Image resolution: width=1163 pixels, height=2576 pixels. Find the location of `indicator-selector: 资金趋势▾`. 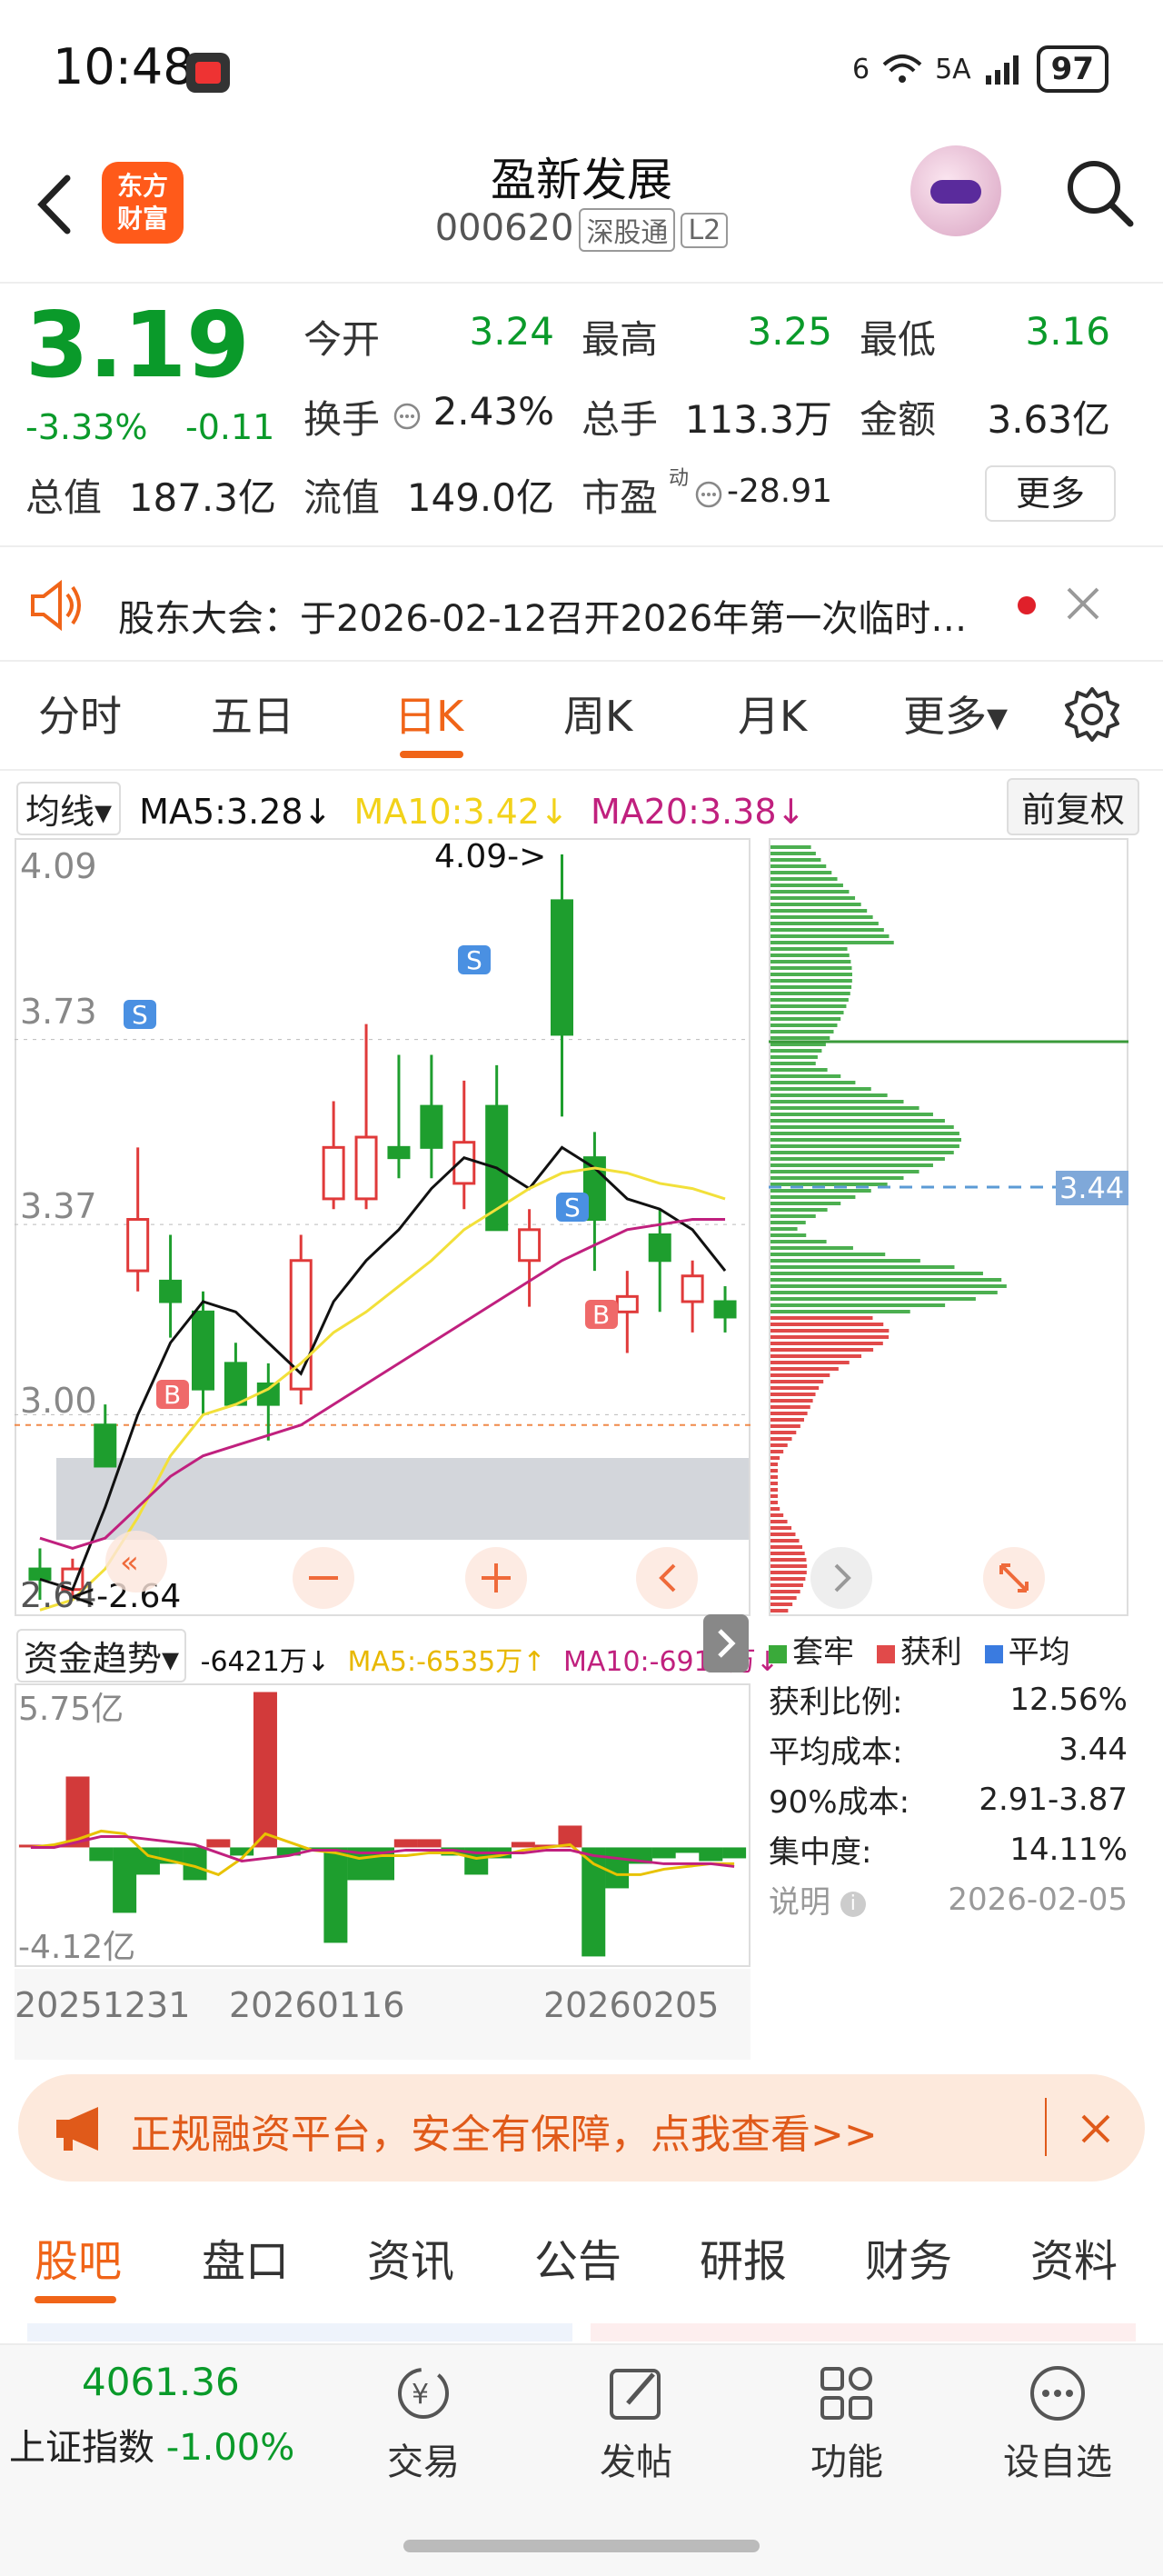

indicator-selector: 资金趋势▾ is located at coordinates (101, 1655).